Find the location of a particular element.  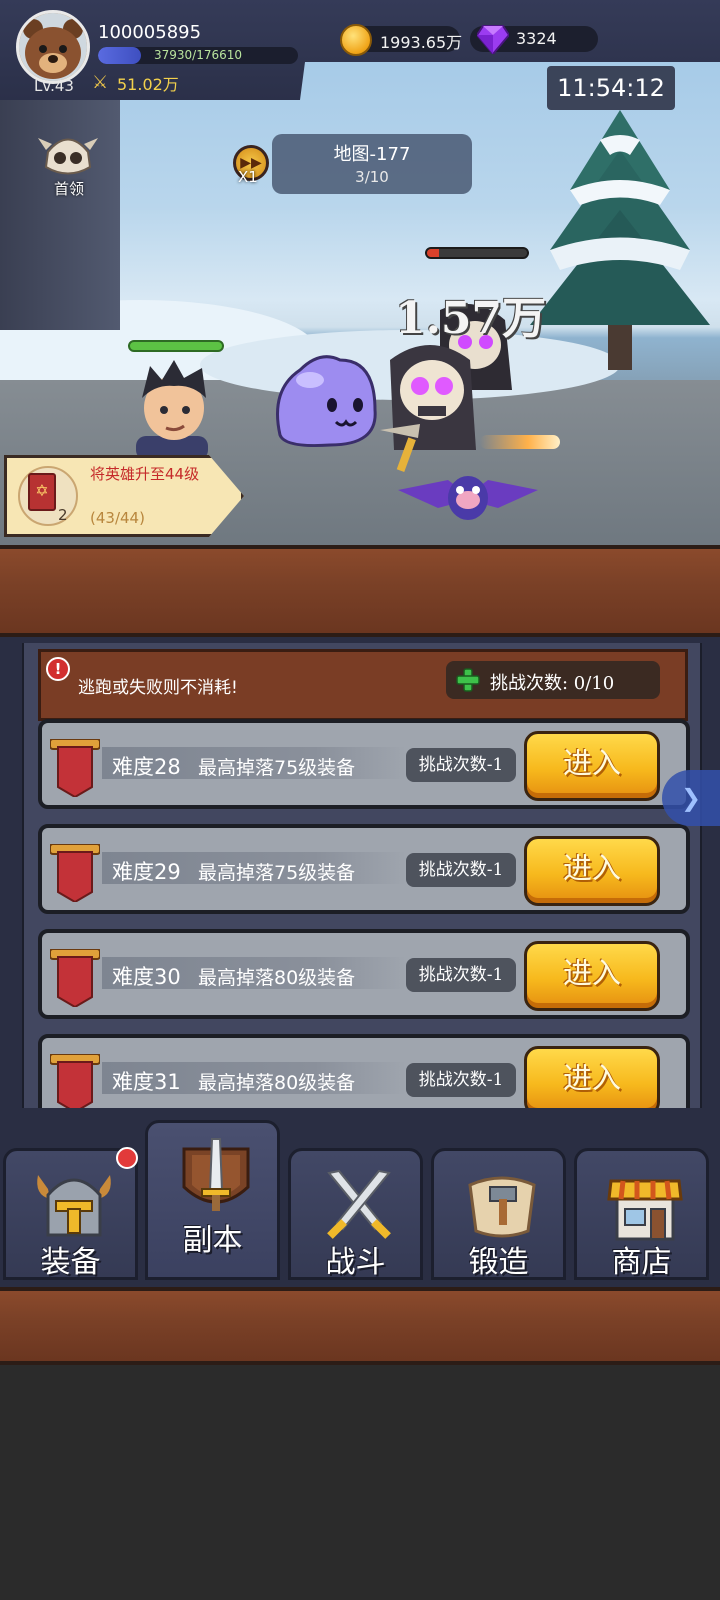

bat-enemy is located at coordinates (468, 498).